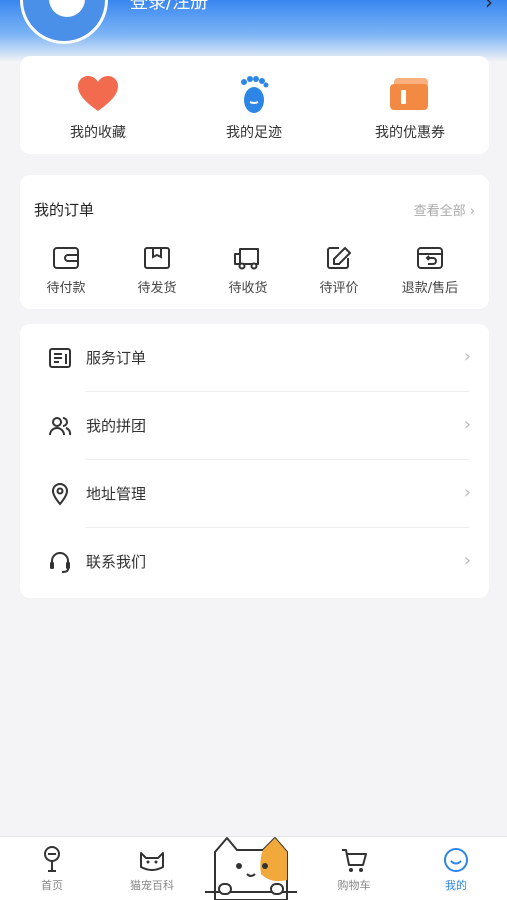  What do you see at coordinates (430, 258) in the screenshot?
I see `refund-icon` at bounding box center [430, 258].